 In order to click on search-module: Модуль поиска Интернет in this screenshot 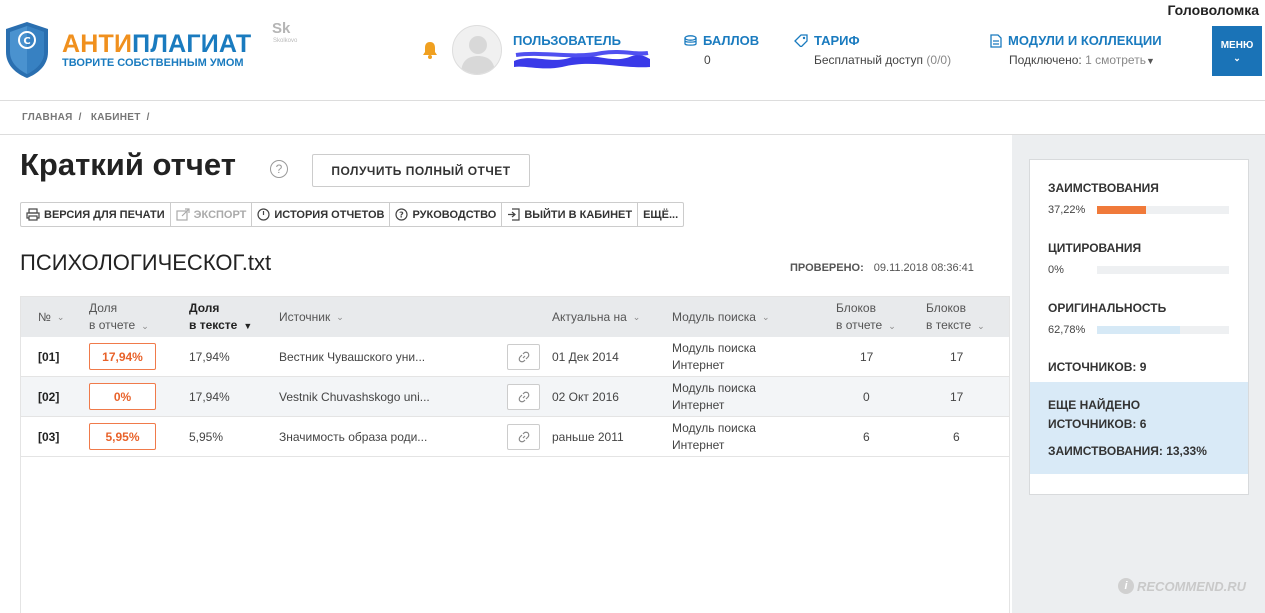, I will do `click(714, 356)`.